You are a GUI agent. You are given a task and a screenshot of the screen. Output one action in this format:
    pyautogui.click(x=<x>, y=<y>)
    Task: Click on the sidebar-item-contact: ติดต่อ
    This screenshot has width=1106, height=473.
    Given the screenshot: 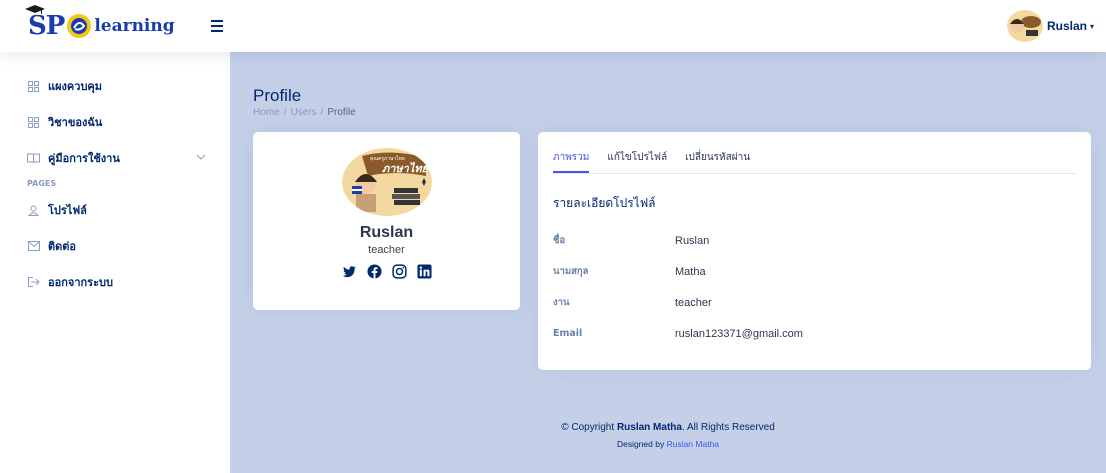 What is the action you would take?
    pyautogui.click(x=115, y=246)
    